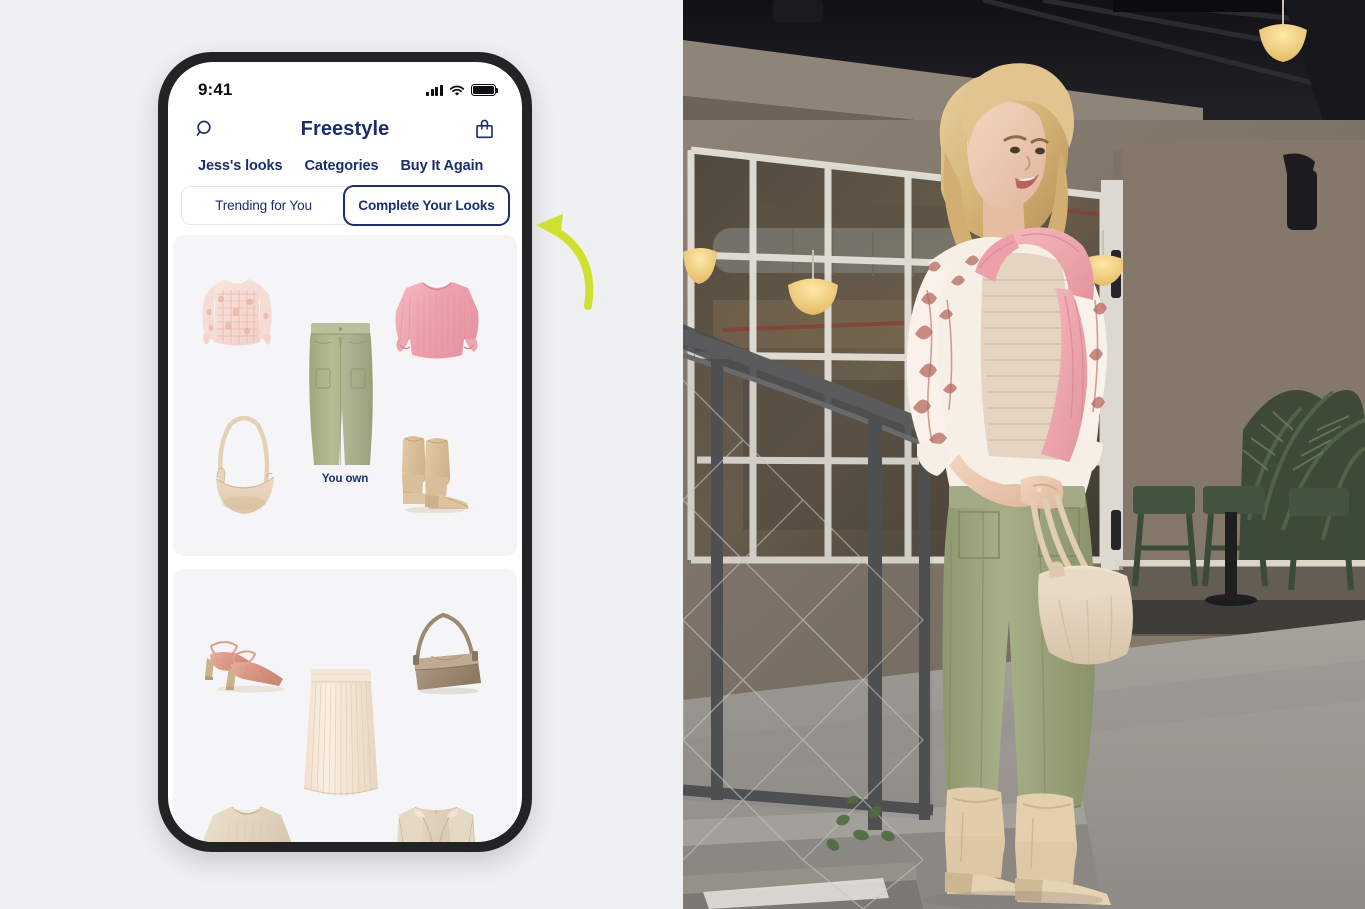  I want to click on status-icons, so click(462, 90).